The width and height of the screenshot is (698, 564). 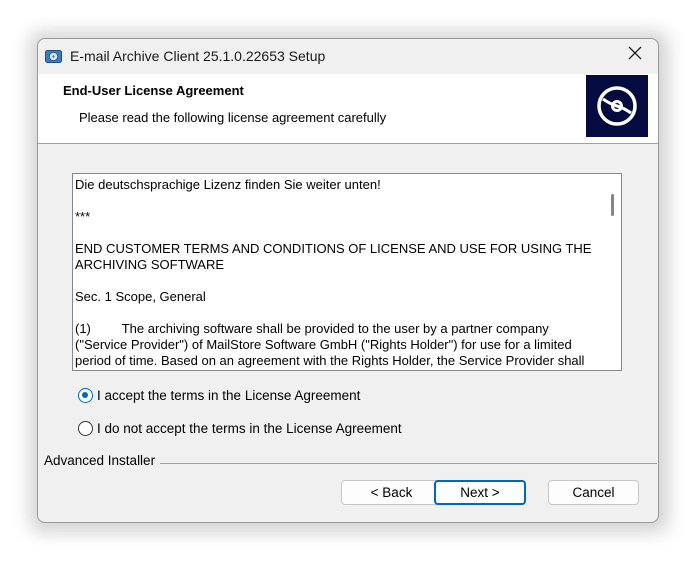 What do you see at coordinates (391, 492) in the screenshot?
I see `back-button: < Back` at bounding box center [391, 492].